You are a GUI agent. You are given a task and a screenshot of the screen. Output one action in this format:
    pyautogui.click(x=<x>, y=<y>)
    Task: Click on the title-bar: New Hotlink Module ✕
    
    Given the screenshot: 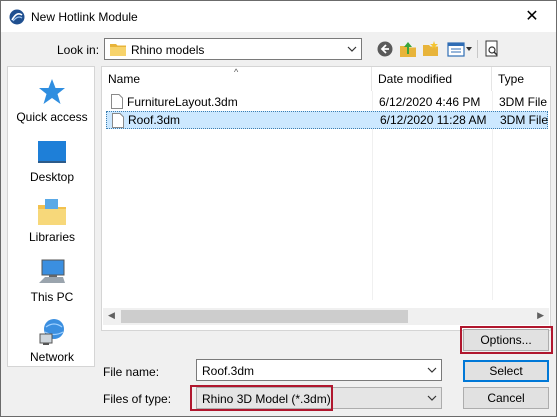 What is the action you would take?
    pyautogui.click(x=278, y=16)
    